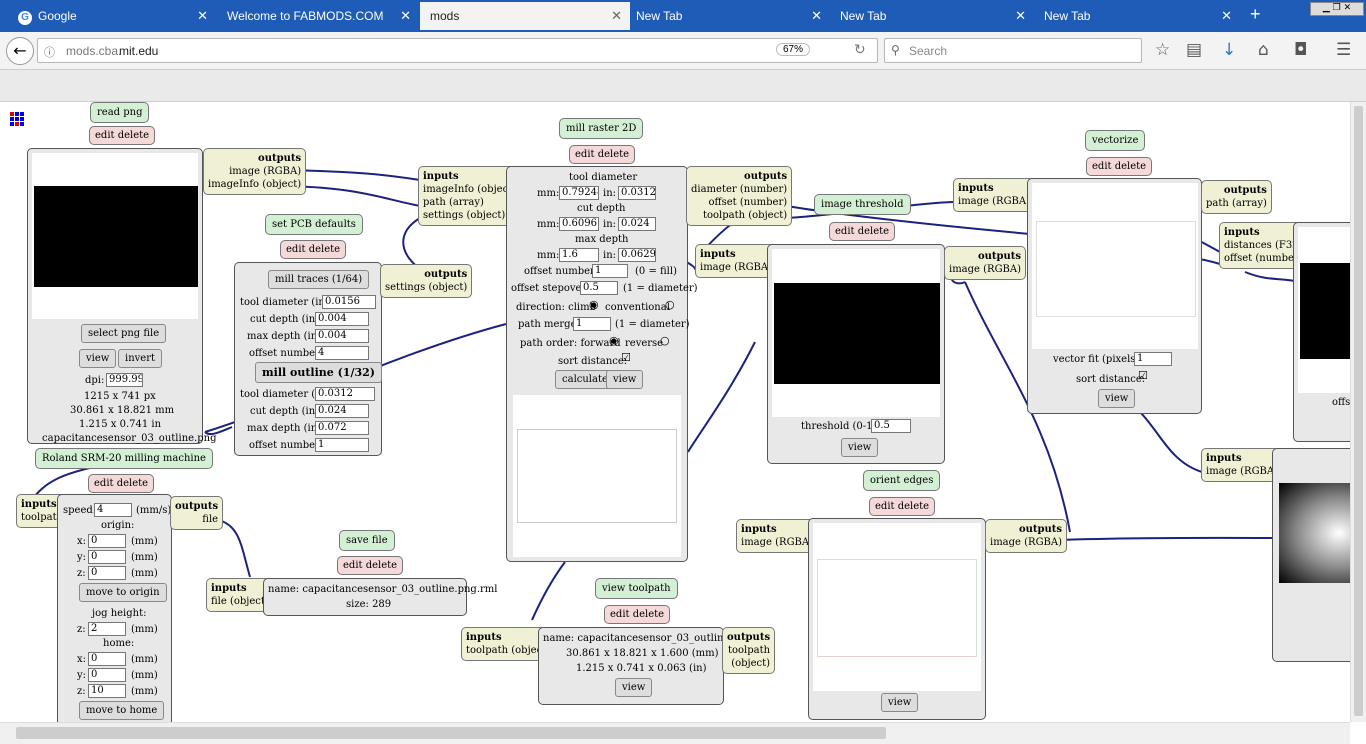 The width and height of the screenshot is (1366, 744). I want to click on home-y-input: 0, so click(107, 675).